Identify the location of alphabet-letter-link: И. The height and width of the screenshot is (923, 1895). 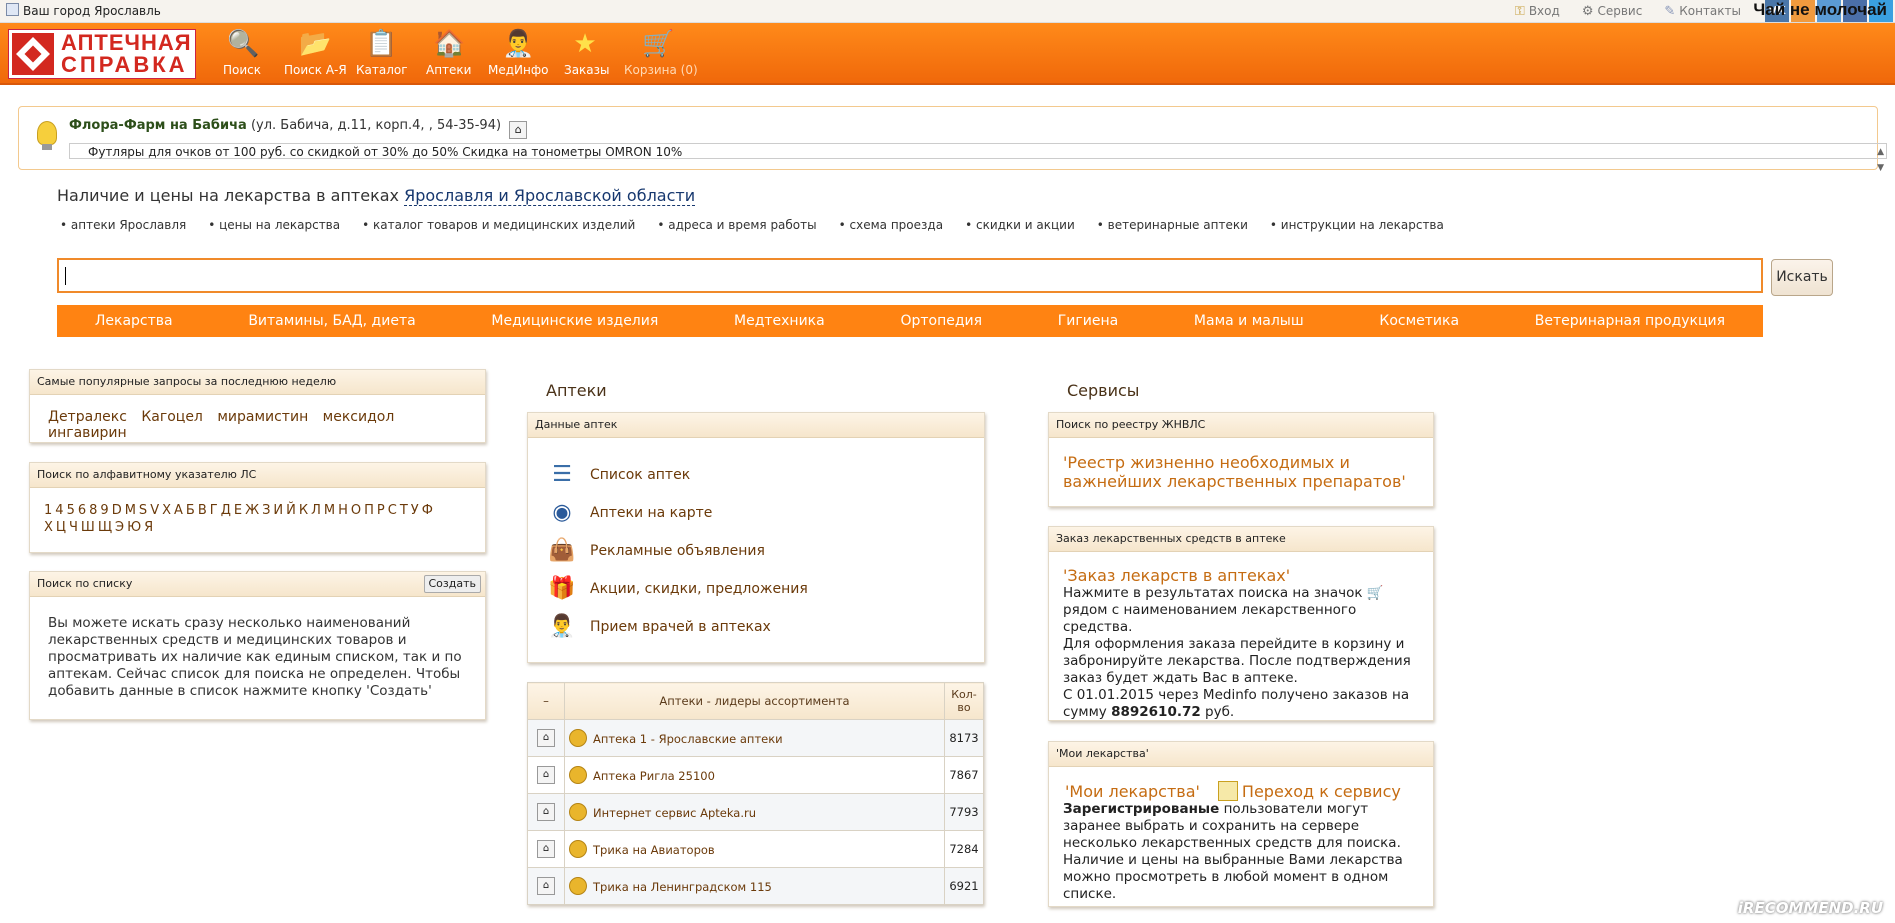
(278, 510).